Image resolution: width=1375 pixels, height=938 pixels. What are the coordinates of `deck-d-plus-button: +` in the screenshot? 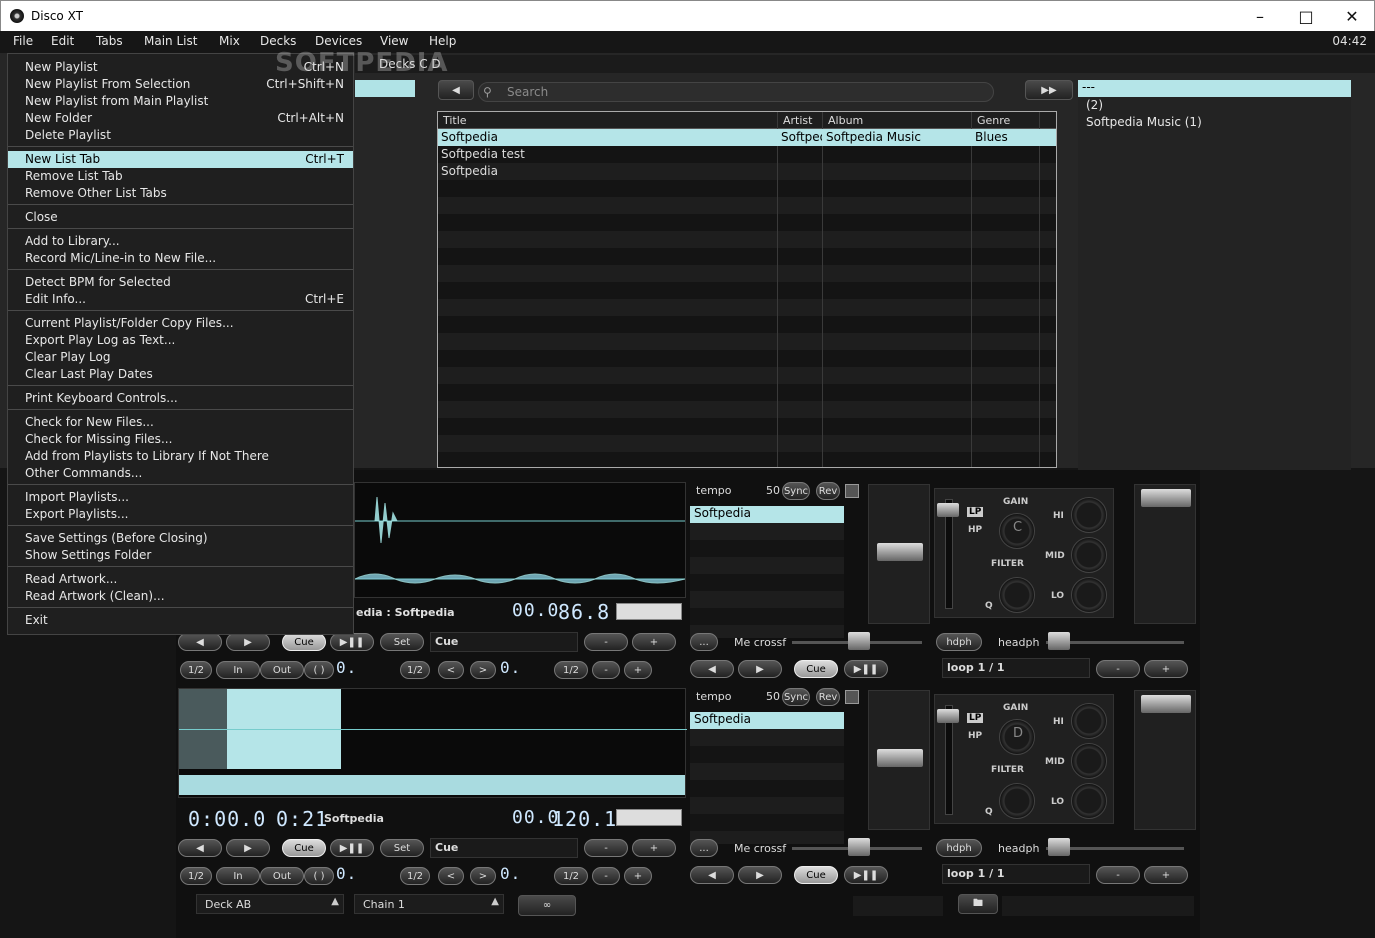 It's located at (654, 848).